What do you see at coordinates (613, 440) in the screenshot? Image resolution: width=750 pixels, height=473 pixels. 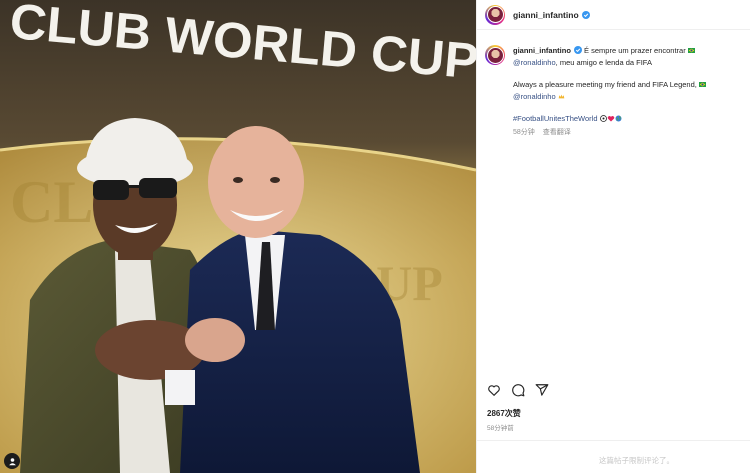 I see `comments-divider` at bounding box center [613, 440].